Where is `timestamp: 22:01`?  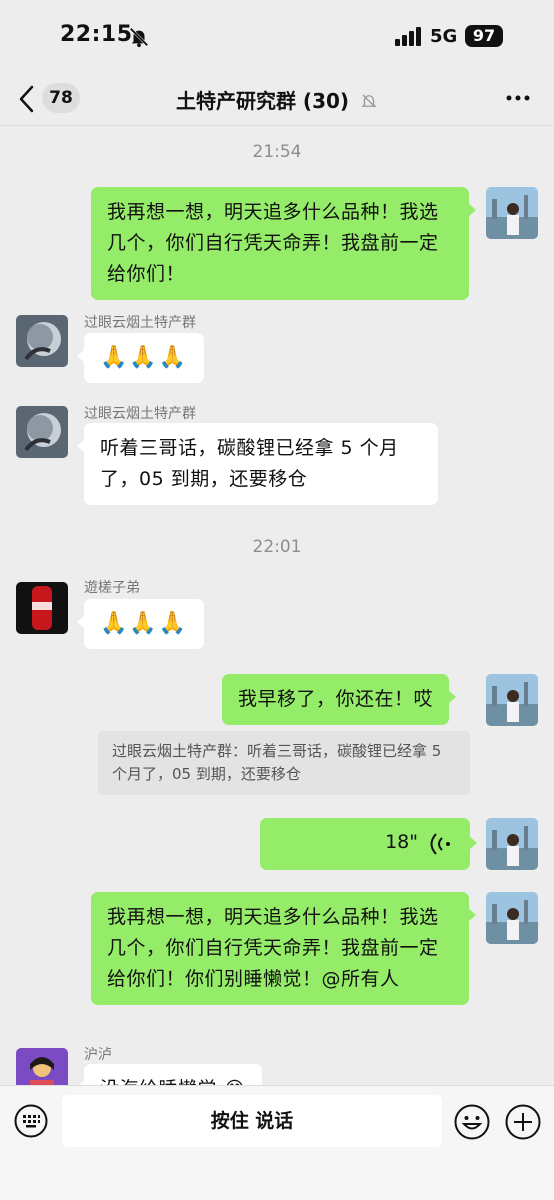 timestamp: 22:01 is located at coordinates (277, 547).